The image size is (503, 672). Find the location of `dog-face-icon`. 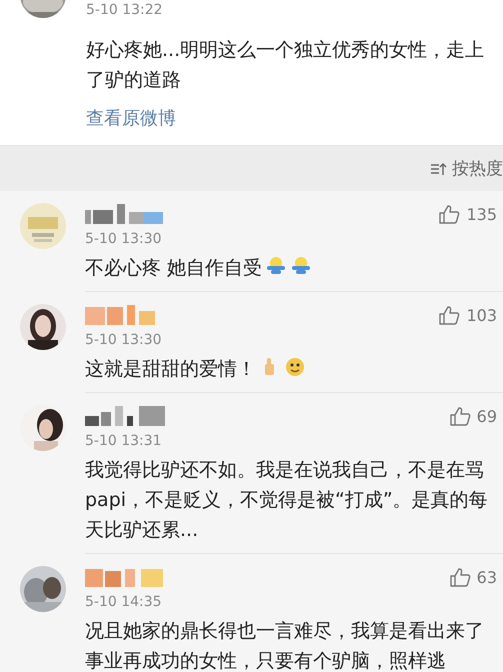

dog-face-icon is located at coordinates (295, 367).